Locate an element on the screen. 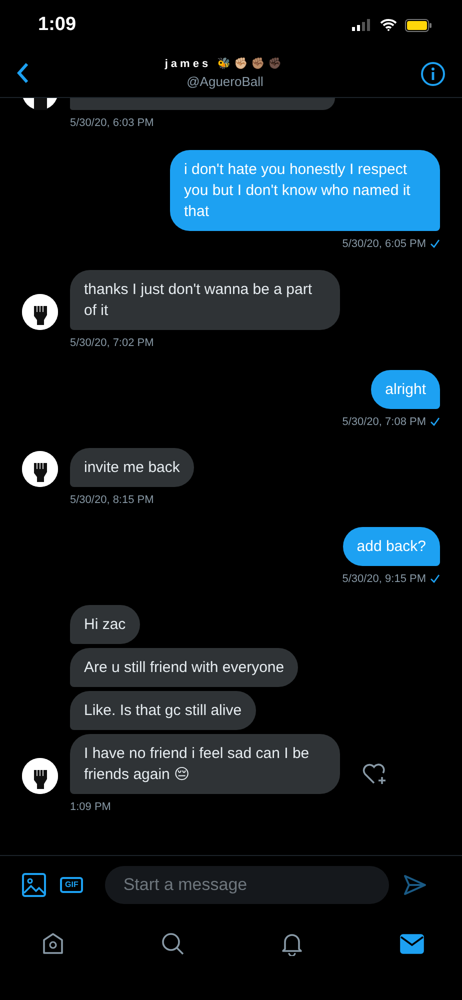 The width and height of the screenshot is (462, 1000). search-tab is located at coordinates (172, 944).